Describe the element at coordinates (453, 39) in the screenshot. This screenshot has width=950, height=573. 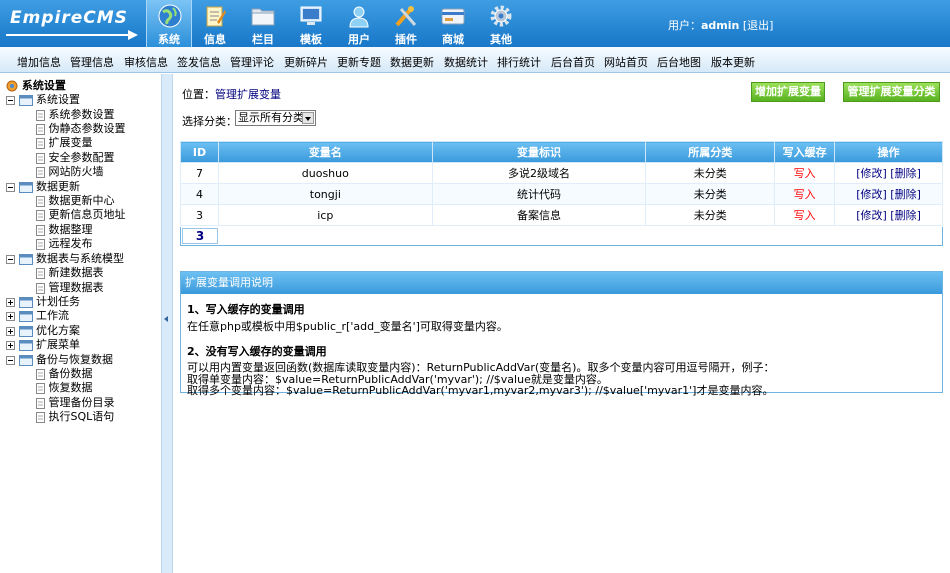
I see `nav-tab-label: 商城` at that location.